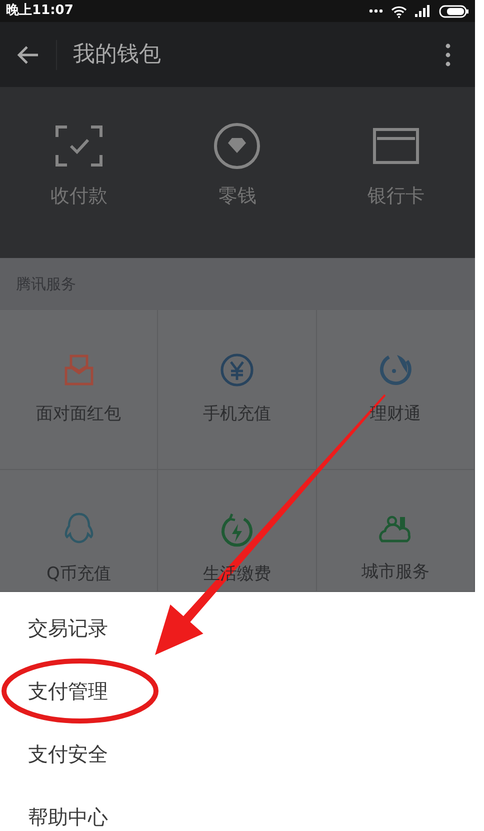 Image resolution: width=484 pixels, height=831 pixels. I want to click on envelope-icon, so click(78, 370).